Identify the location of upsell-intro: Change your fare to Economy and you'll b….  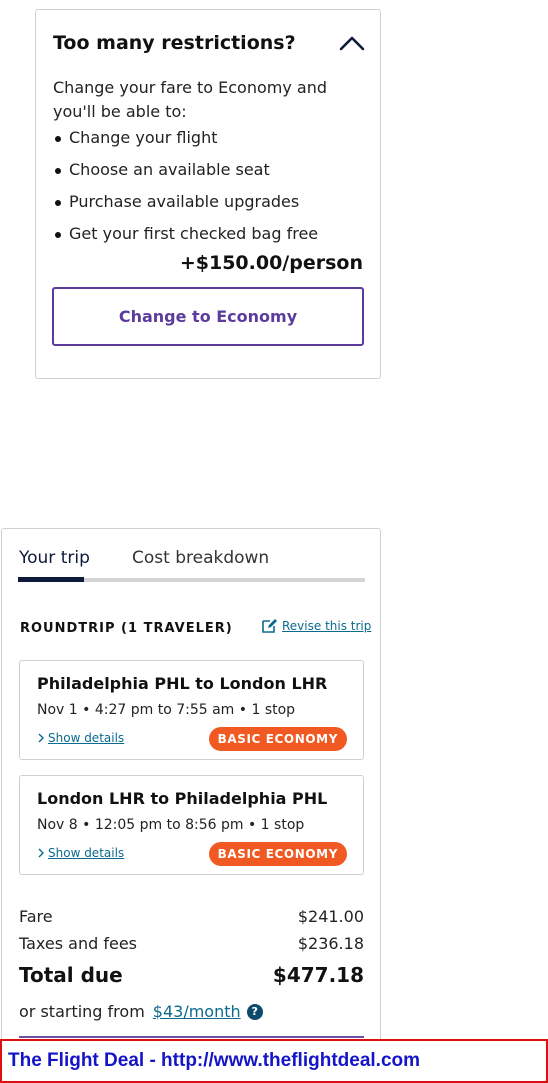
(190, 99).